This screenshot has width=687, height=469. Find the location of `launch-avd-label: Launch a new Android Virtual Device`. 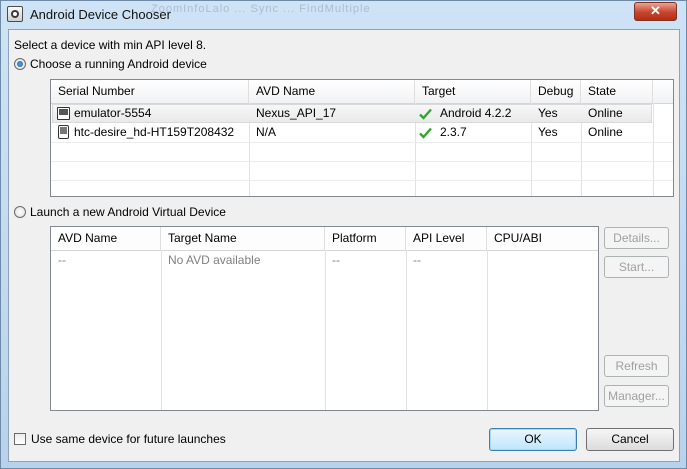

launch-avd-label: Launch a new Android Virtual Device is located at coordinates (128, 212).